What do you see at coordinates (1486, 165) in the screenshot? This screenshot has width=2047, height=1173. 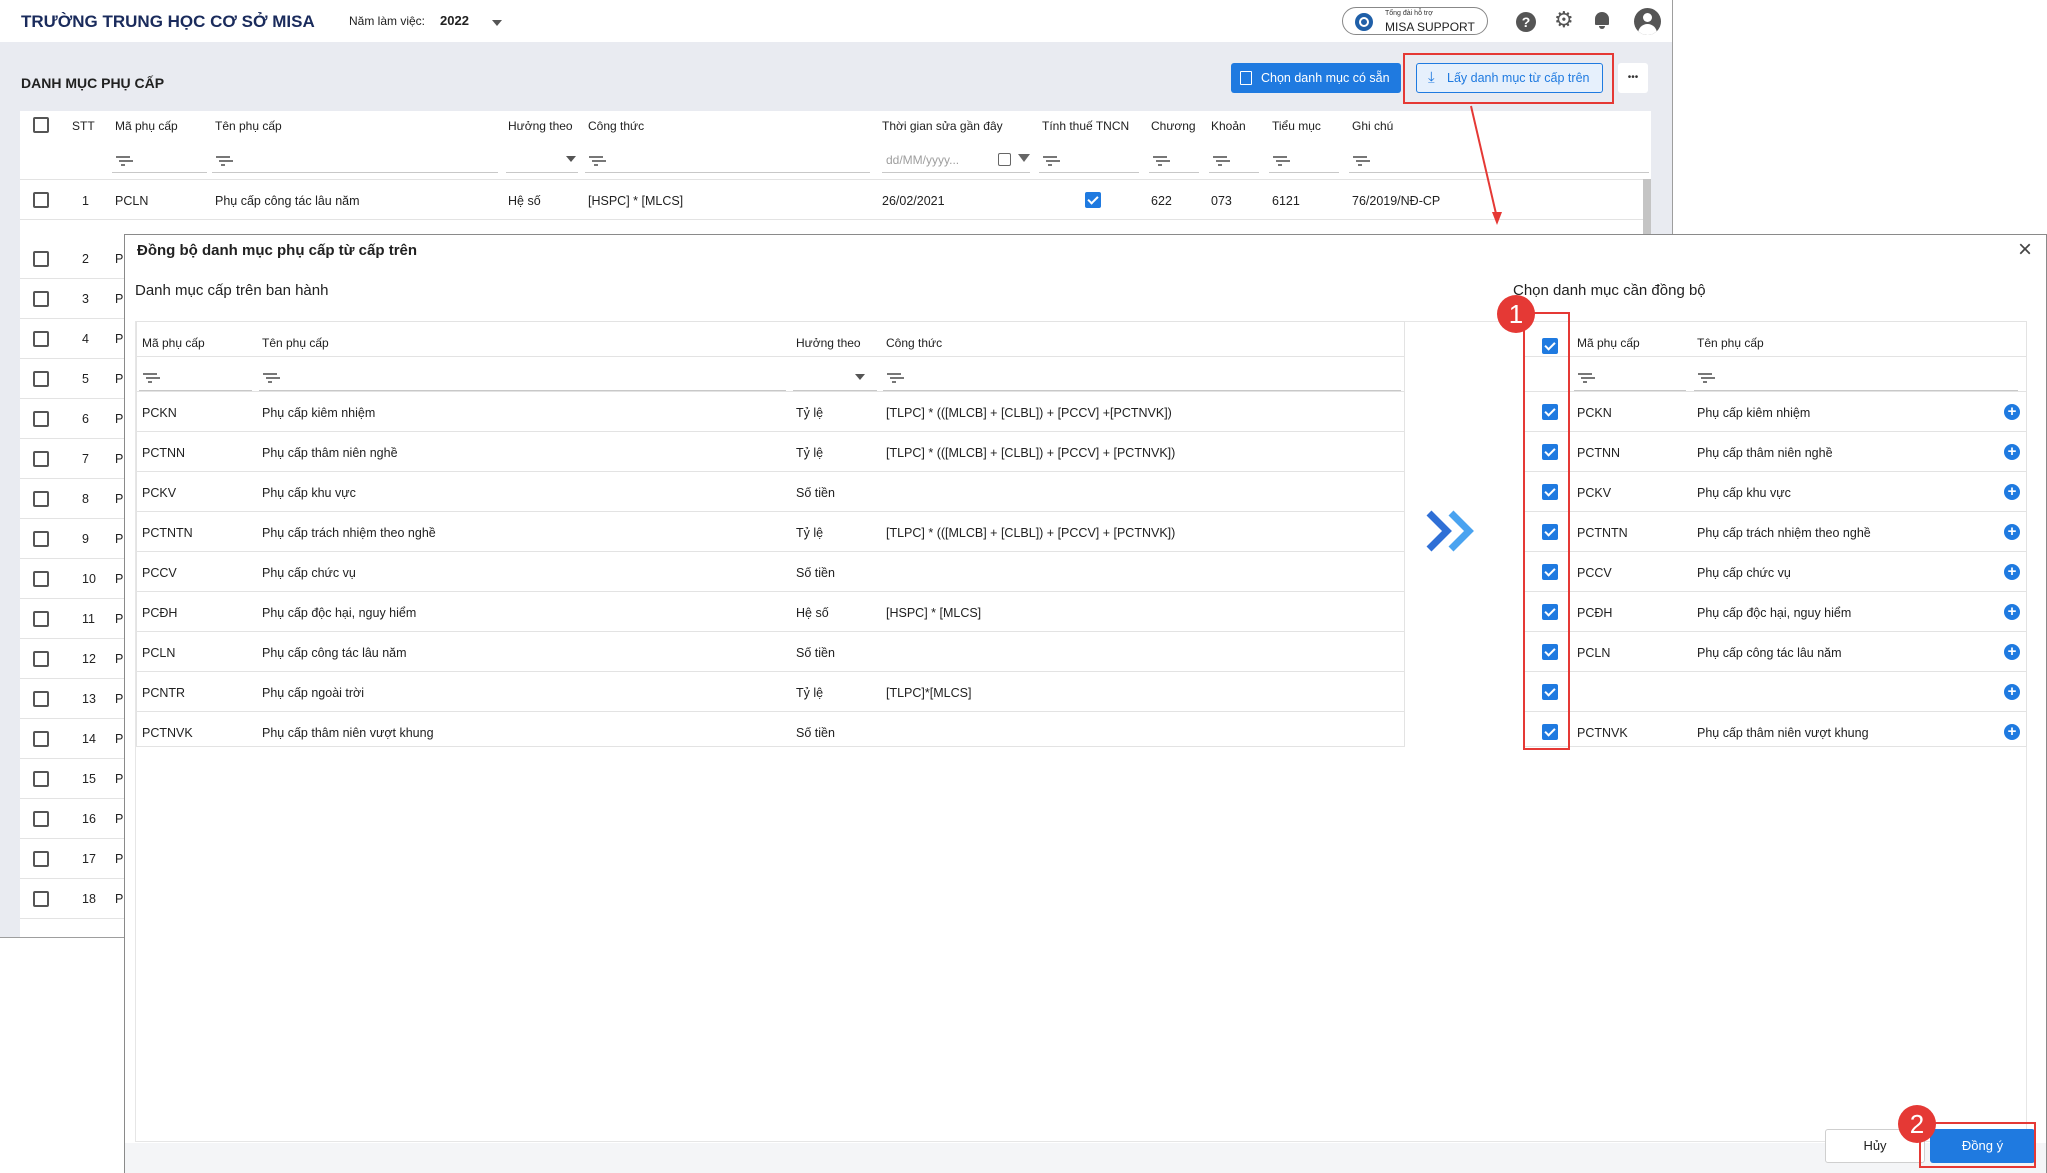 I see `annotation-arrow` at bounding box center [1486, 165].